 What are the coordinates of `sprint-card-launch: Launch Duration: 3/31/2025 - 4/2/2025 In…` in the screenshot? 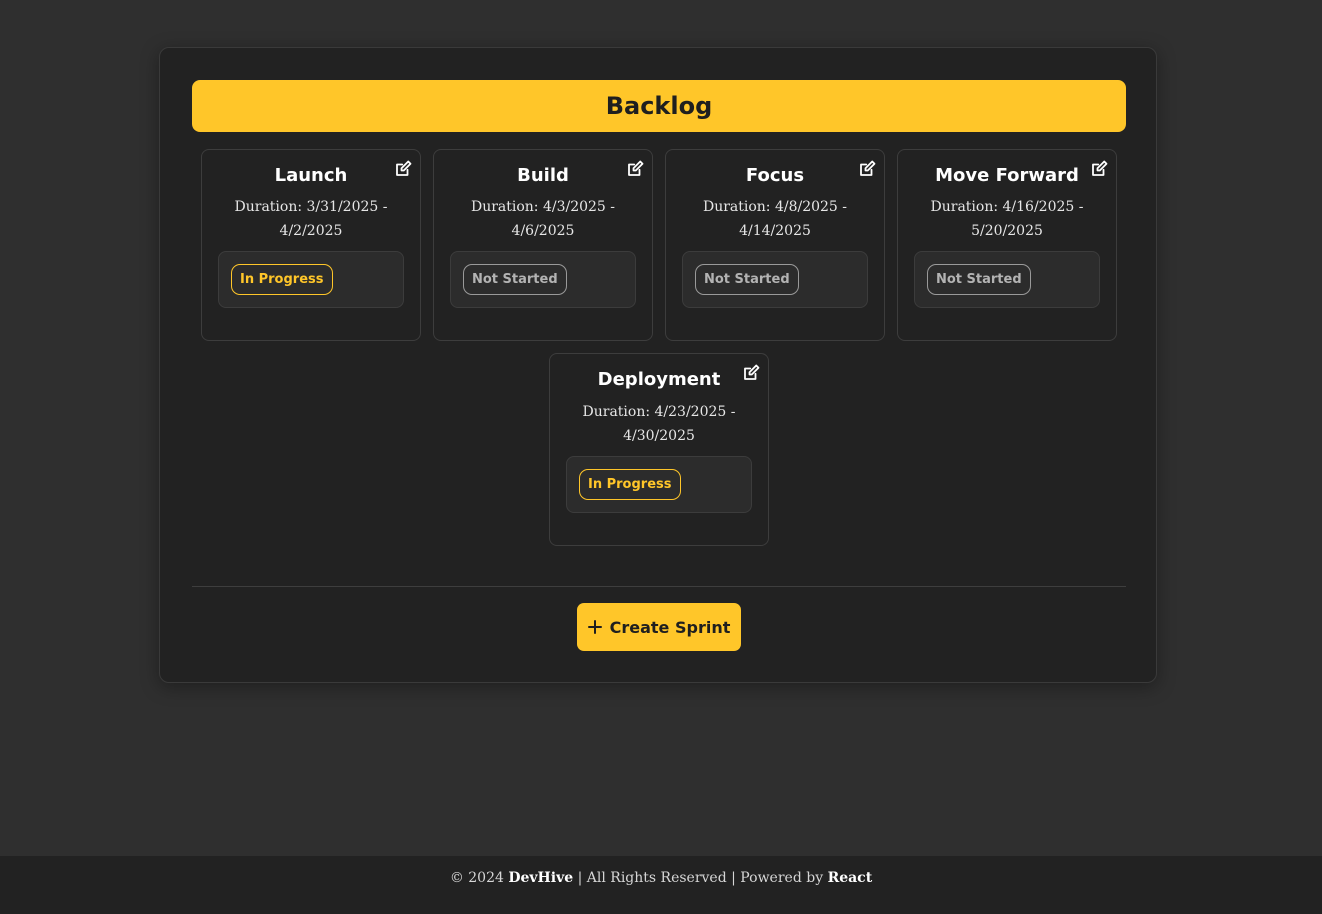 It's located at (311, 245).